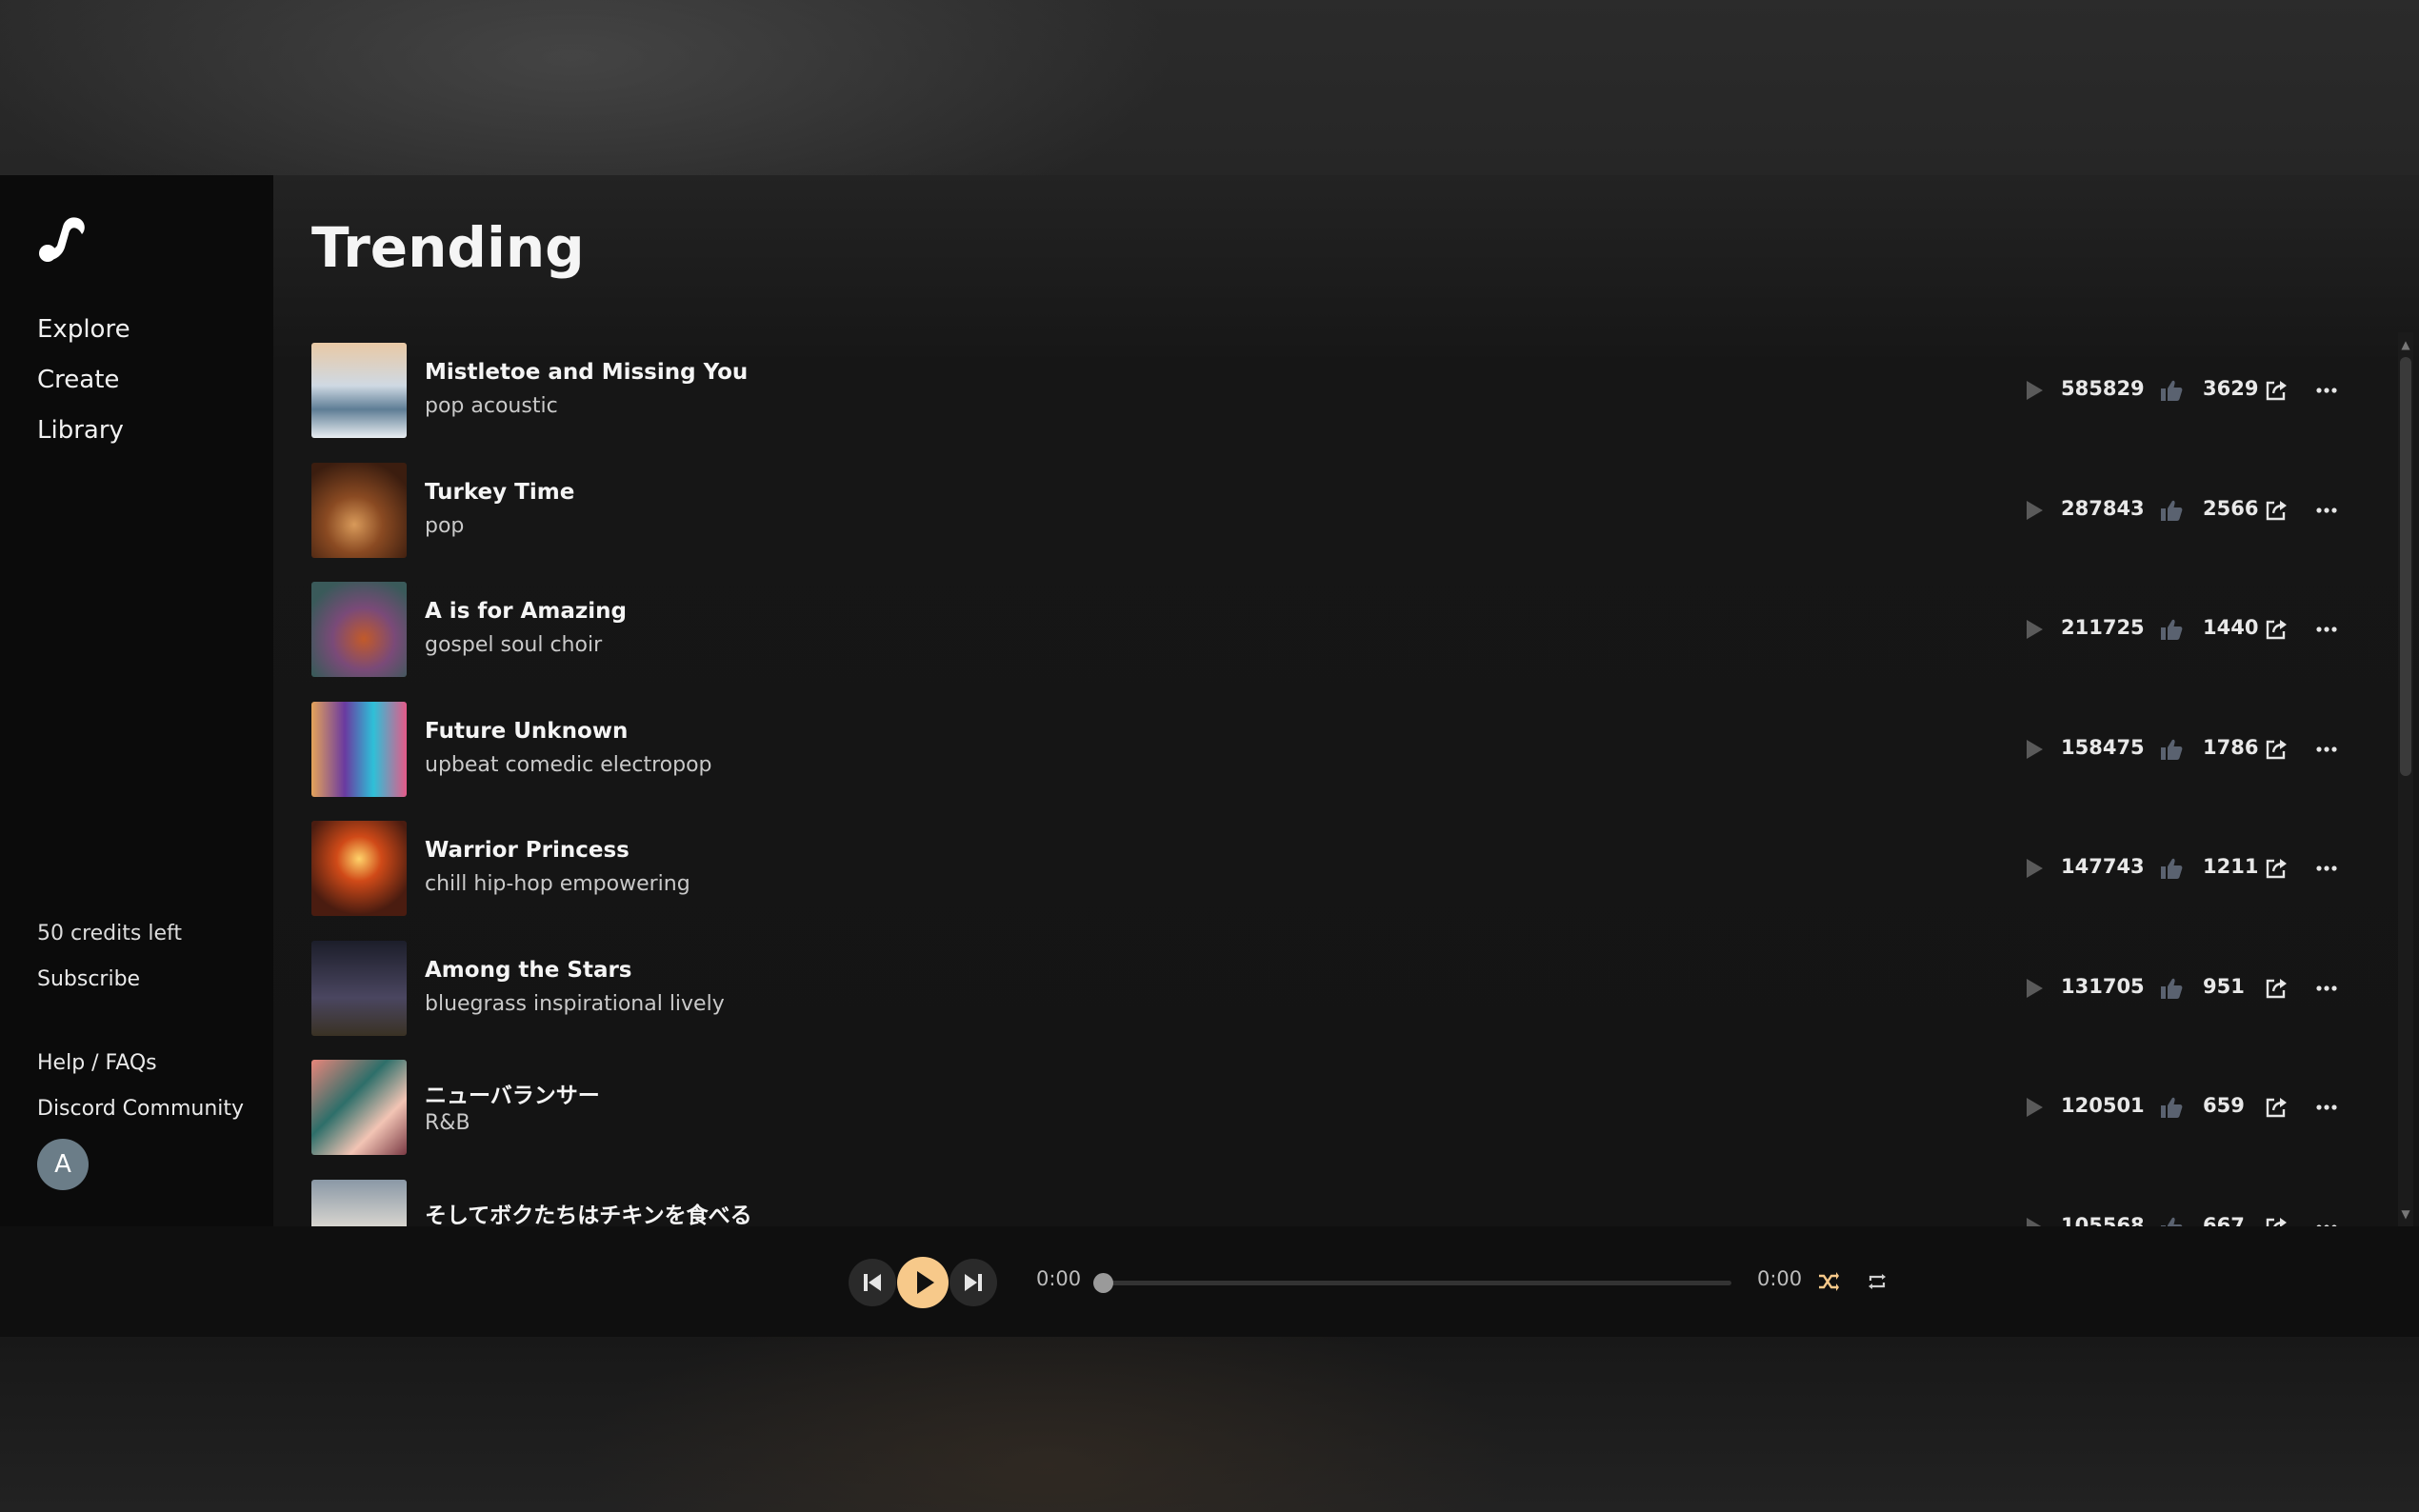 Image resolution: width=2419 pixels, height=1512 pixels. I want to click on next-track-button, so click(973, 1282).